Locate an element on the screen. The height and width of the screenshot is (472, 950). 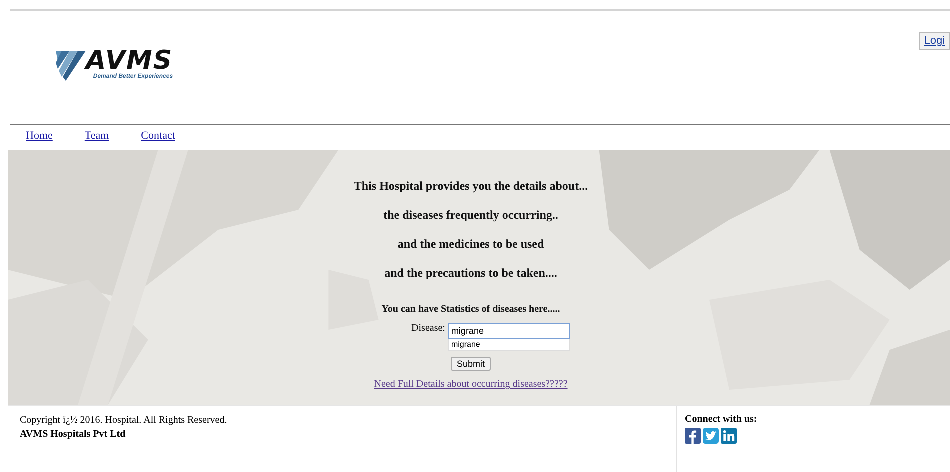
linkedin-icon is located at coordinates (729, 436).